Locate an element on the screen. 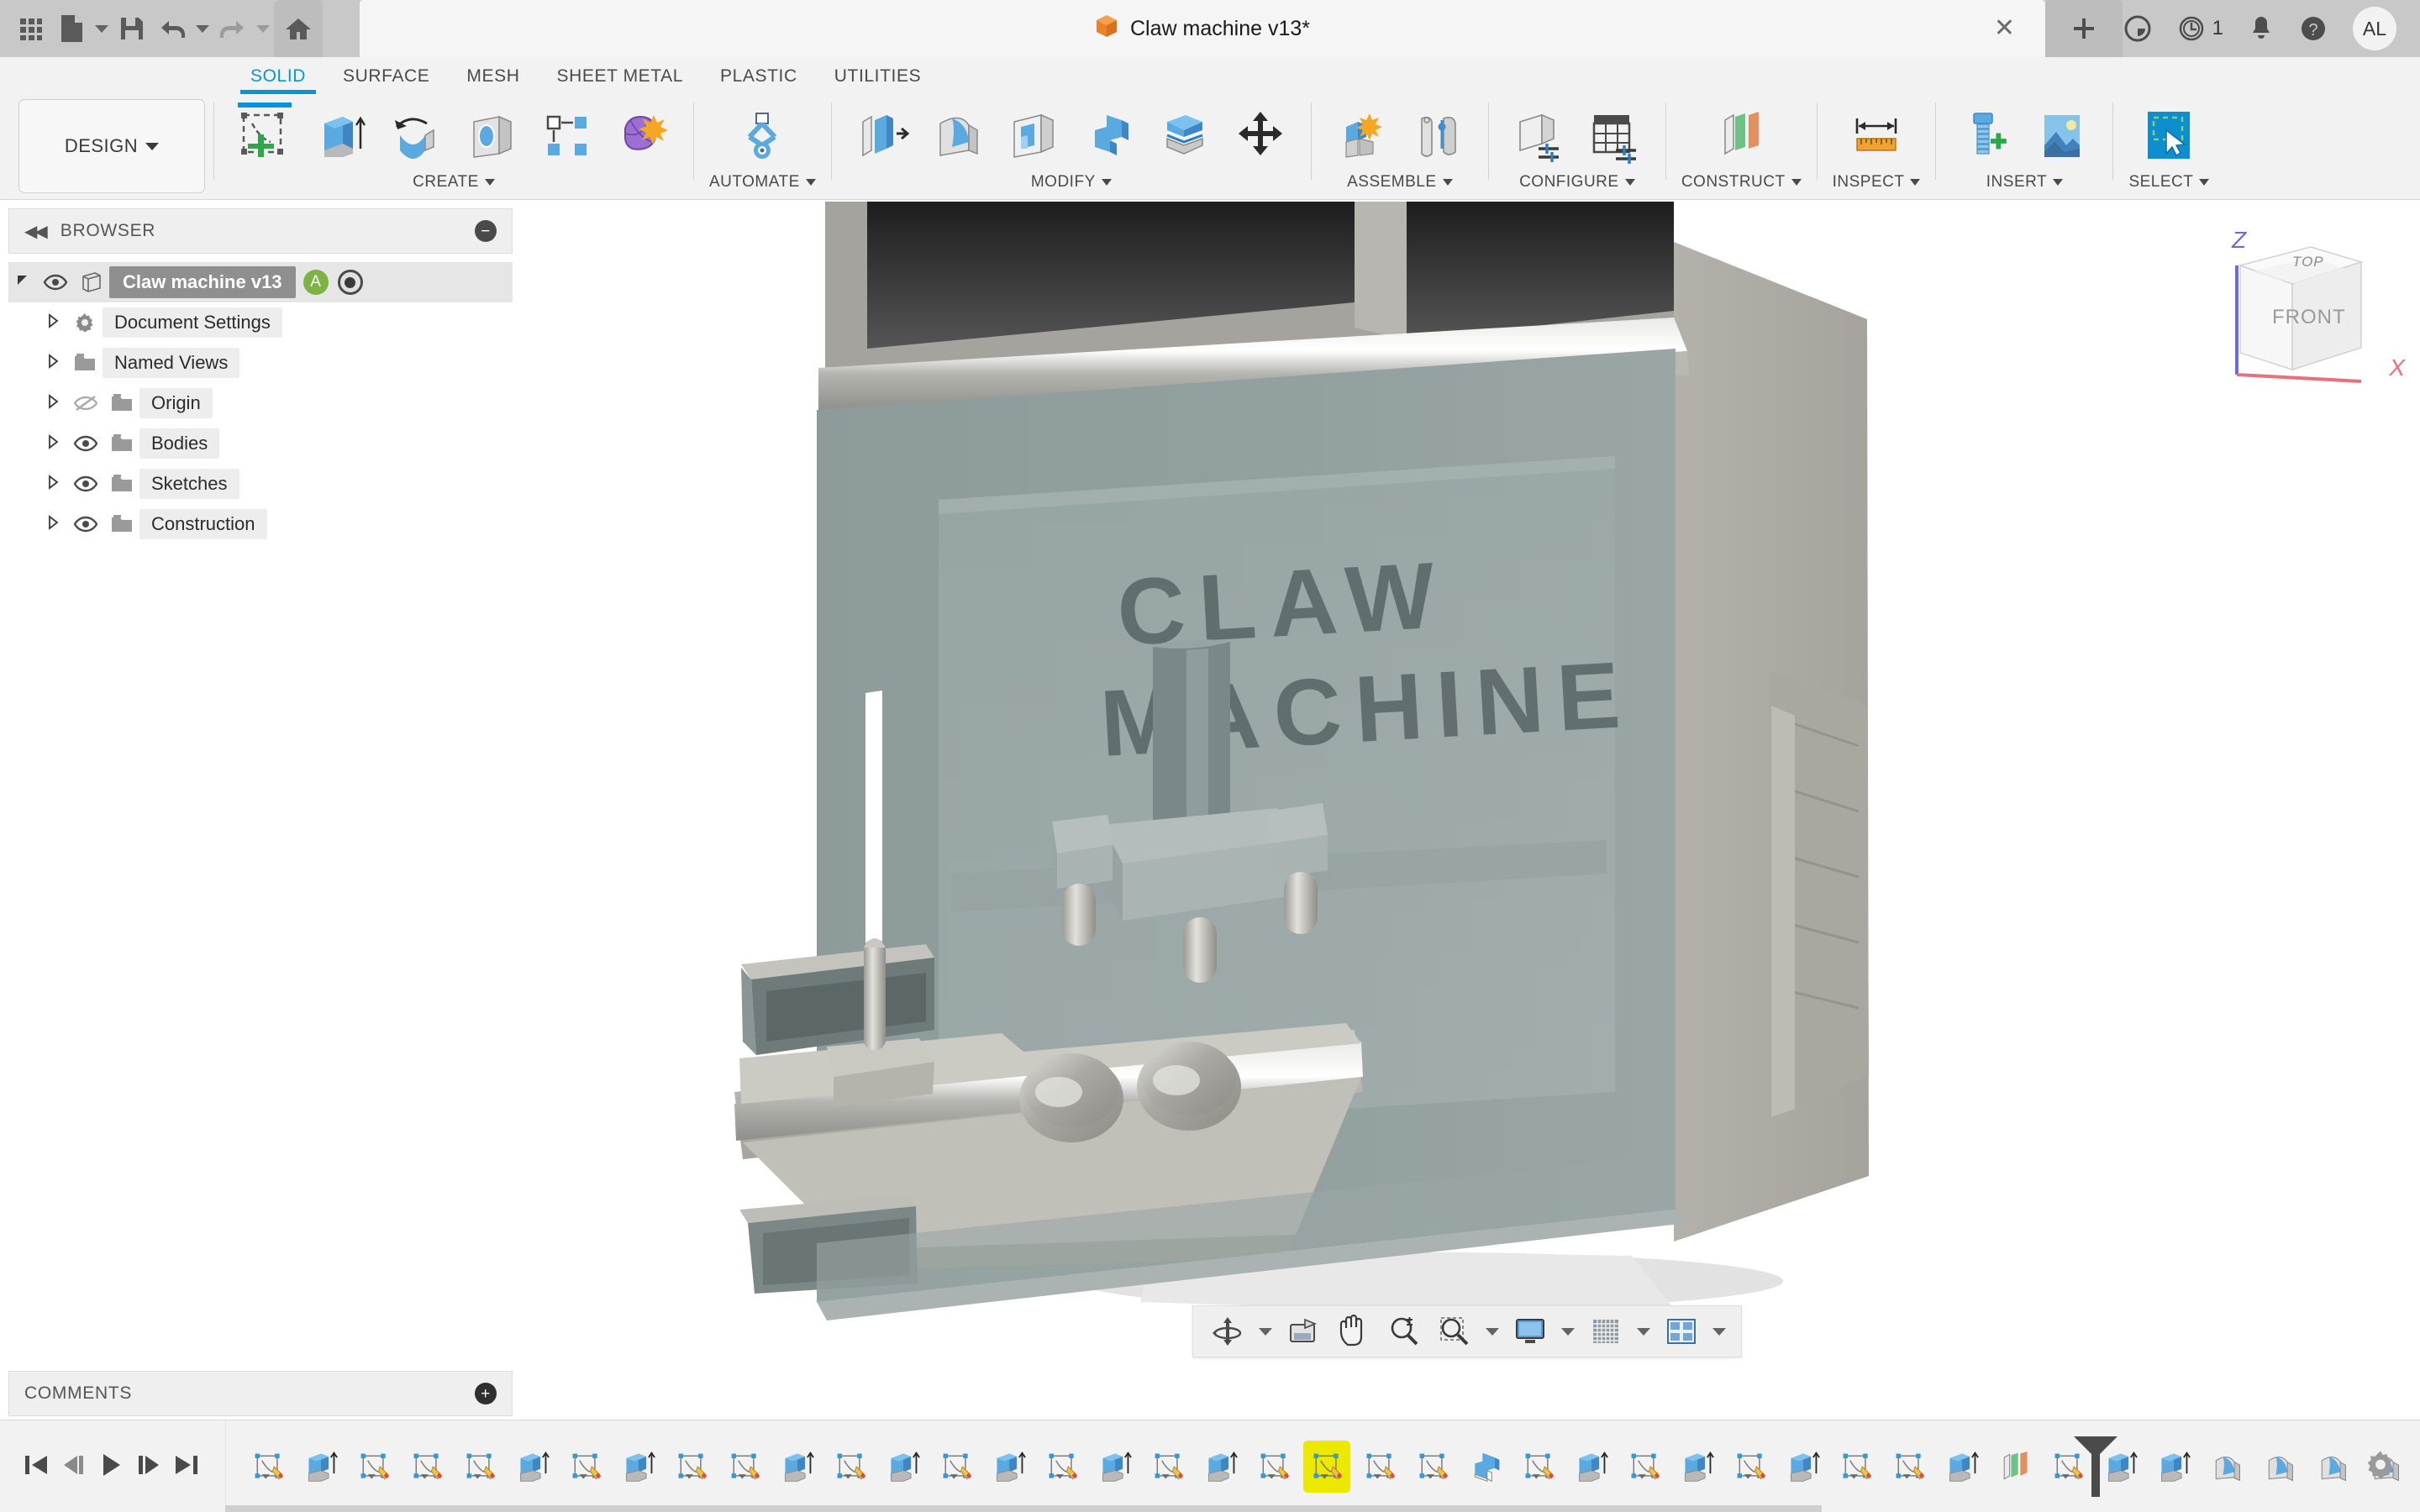 The image size is (2420, 1512). collapse-left-icon: ◀◀ is located at coordinates (36, 231).